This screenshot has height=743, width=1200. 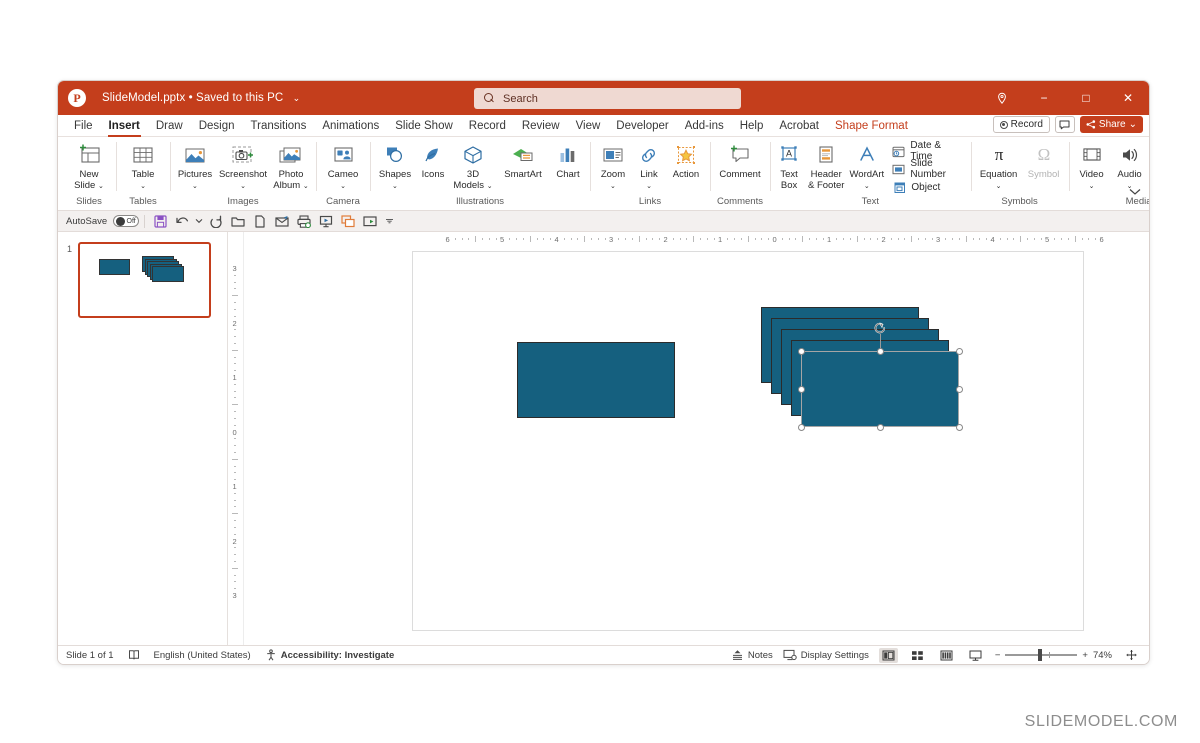 What do you see at coordinates (126, 221) in the screenshot?
I see `autosave-toggle: Off` at bounding box center [126, 221].